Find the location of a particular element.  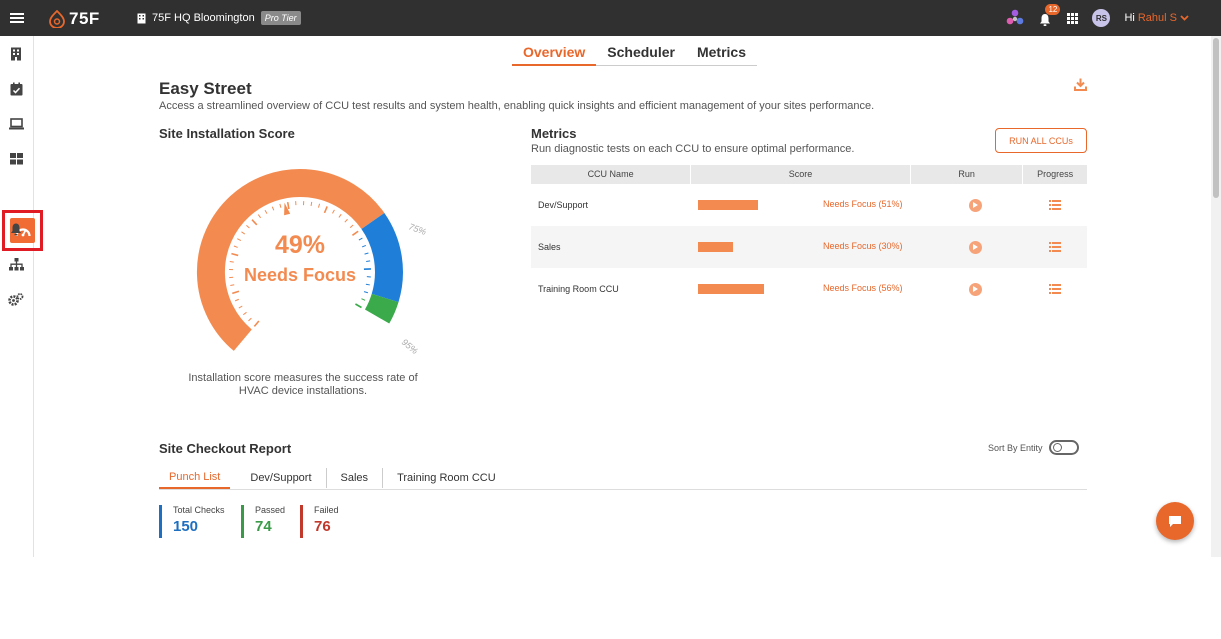

hamburger-menu-icon is located at coordinates (17, 18).